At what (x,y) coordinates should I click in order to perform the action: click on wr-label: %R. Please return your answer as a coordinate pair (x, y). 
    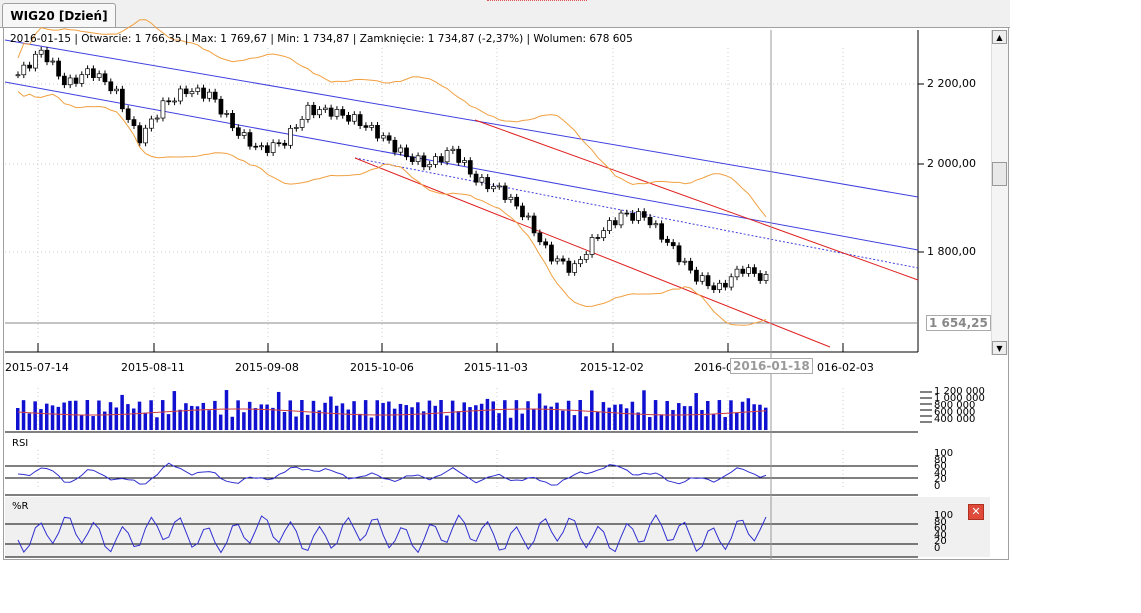
    Looking at the image, I should click on (20, 506).